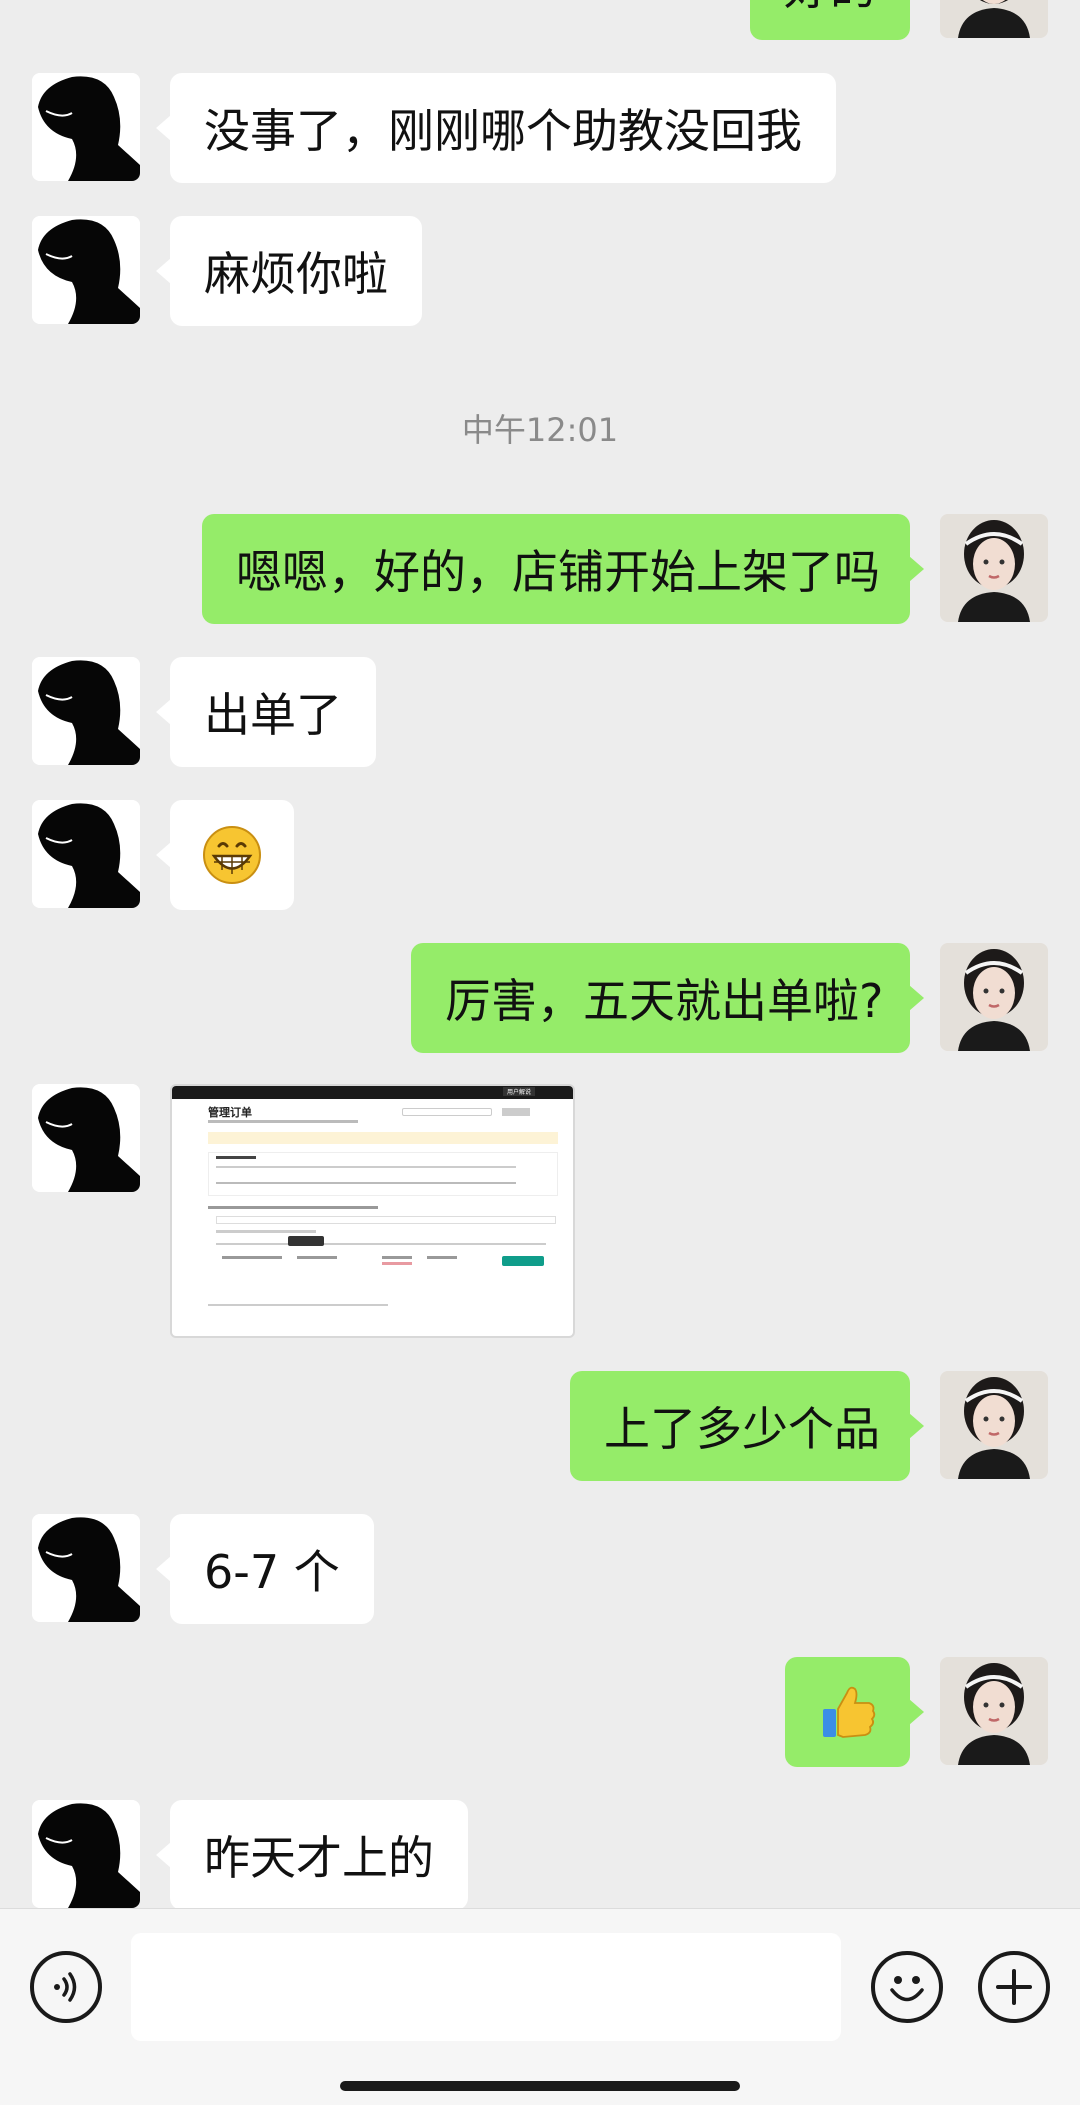 Image resolution: width=1080 pixels, height=2105 pixels. I want to click on emoji-icon, so click(907, 1989).